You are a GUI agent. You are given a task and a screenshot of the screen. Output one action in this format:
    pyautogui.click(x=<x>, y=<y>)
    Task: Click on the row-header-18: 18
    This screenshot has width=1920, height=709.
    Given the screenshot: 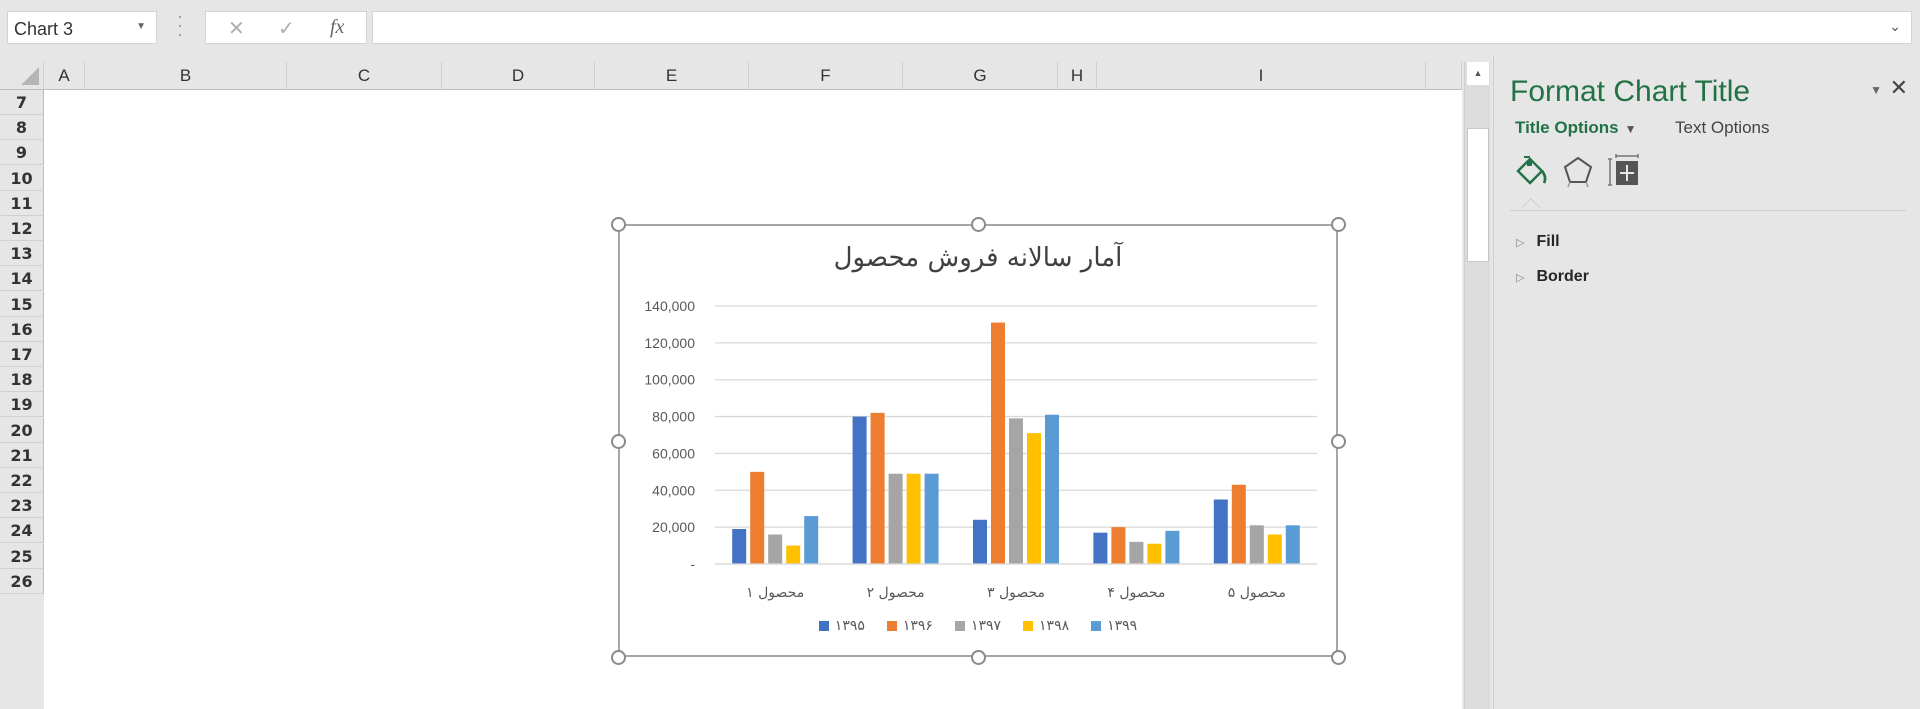 What is the action you would take?
    pyautogui.click(x=22, y=380)
    